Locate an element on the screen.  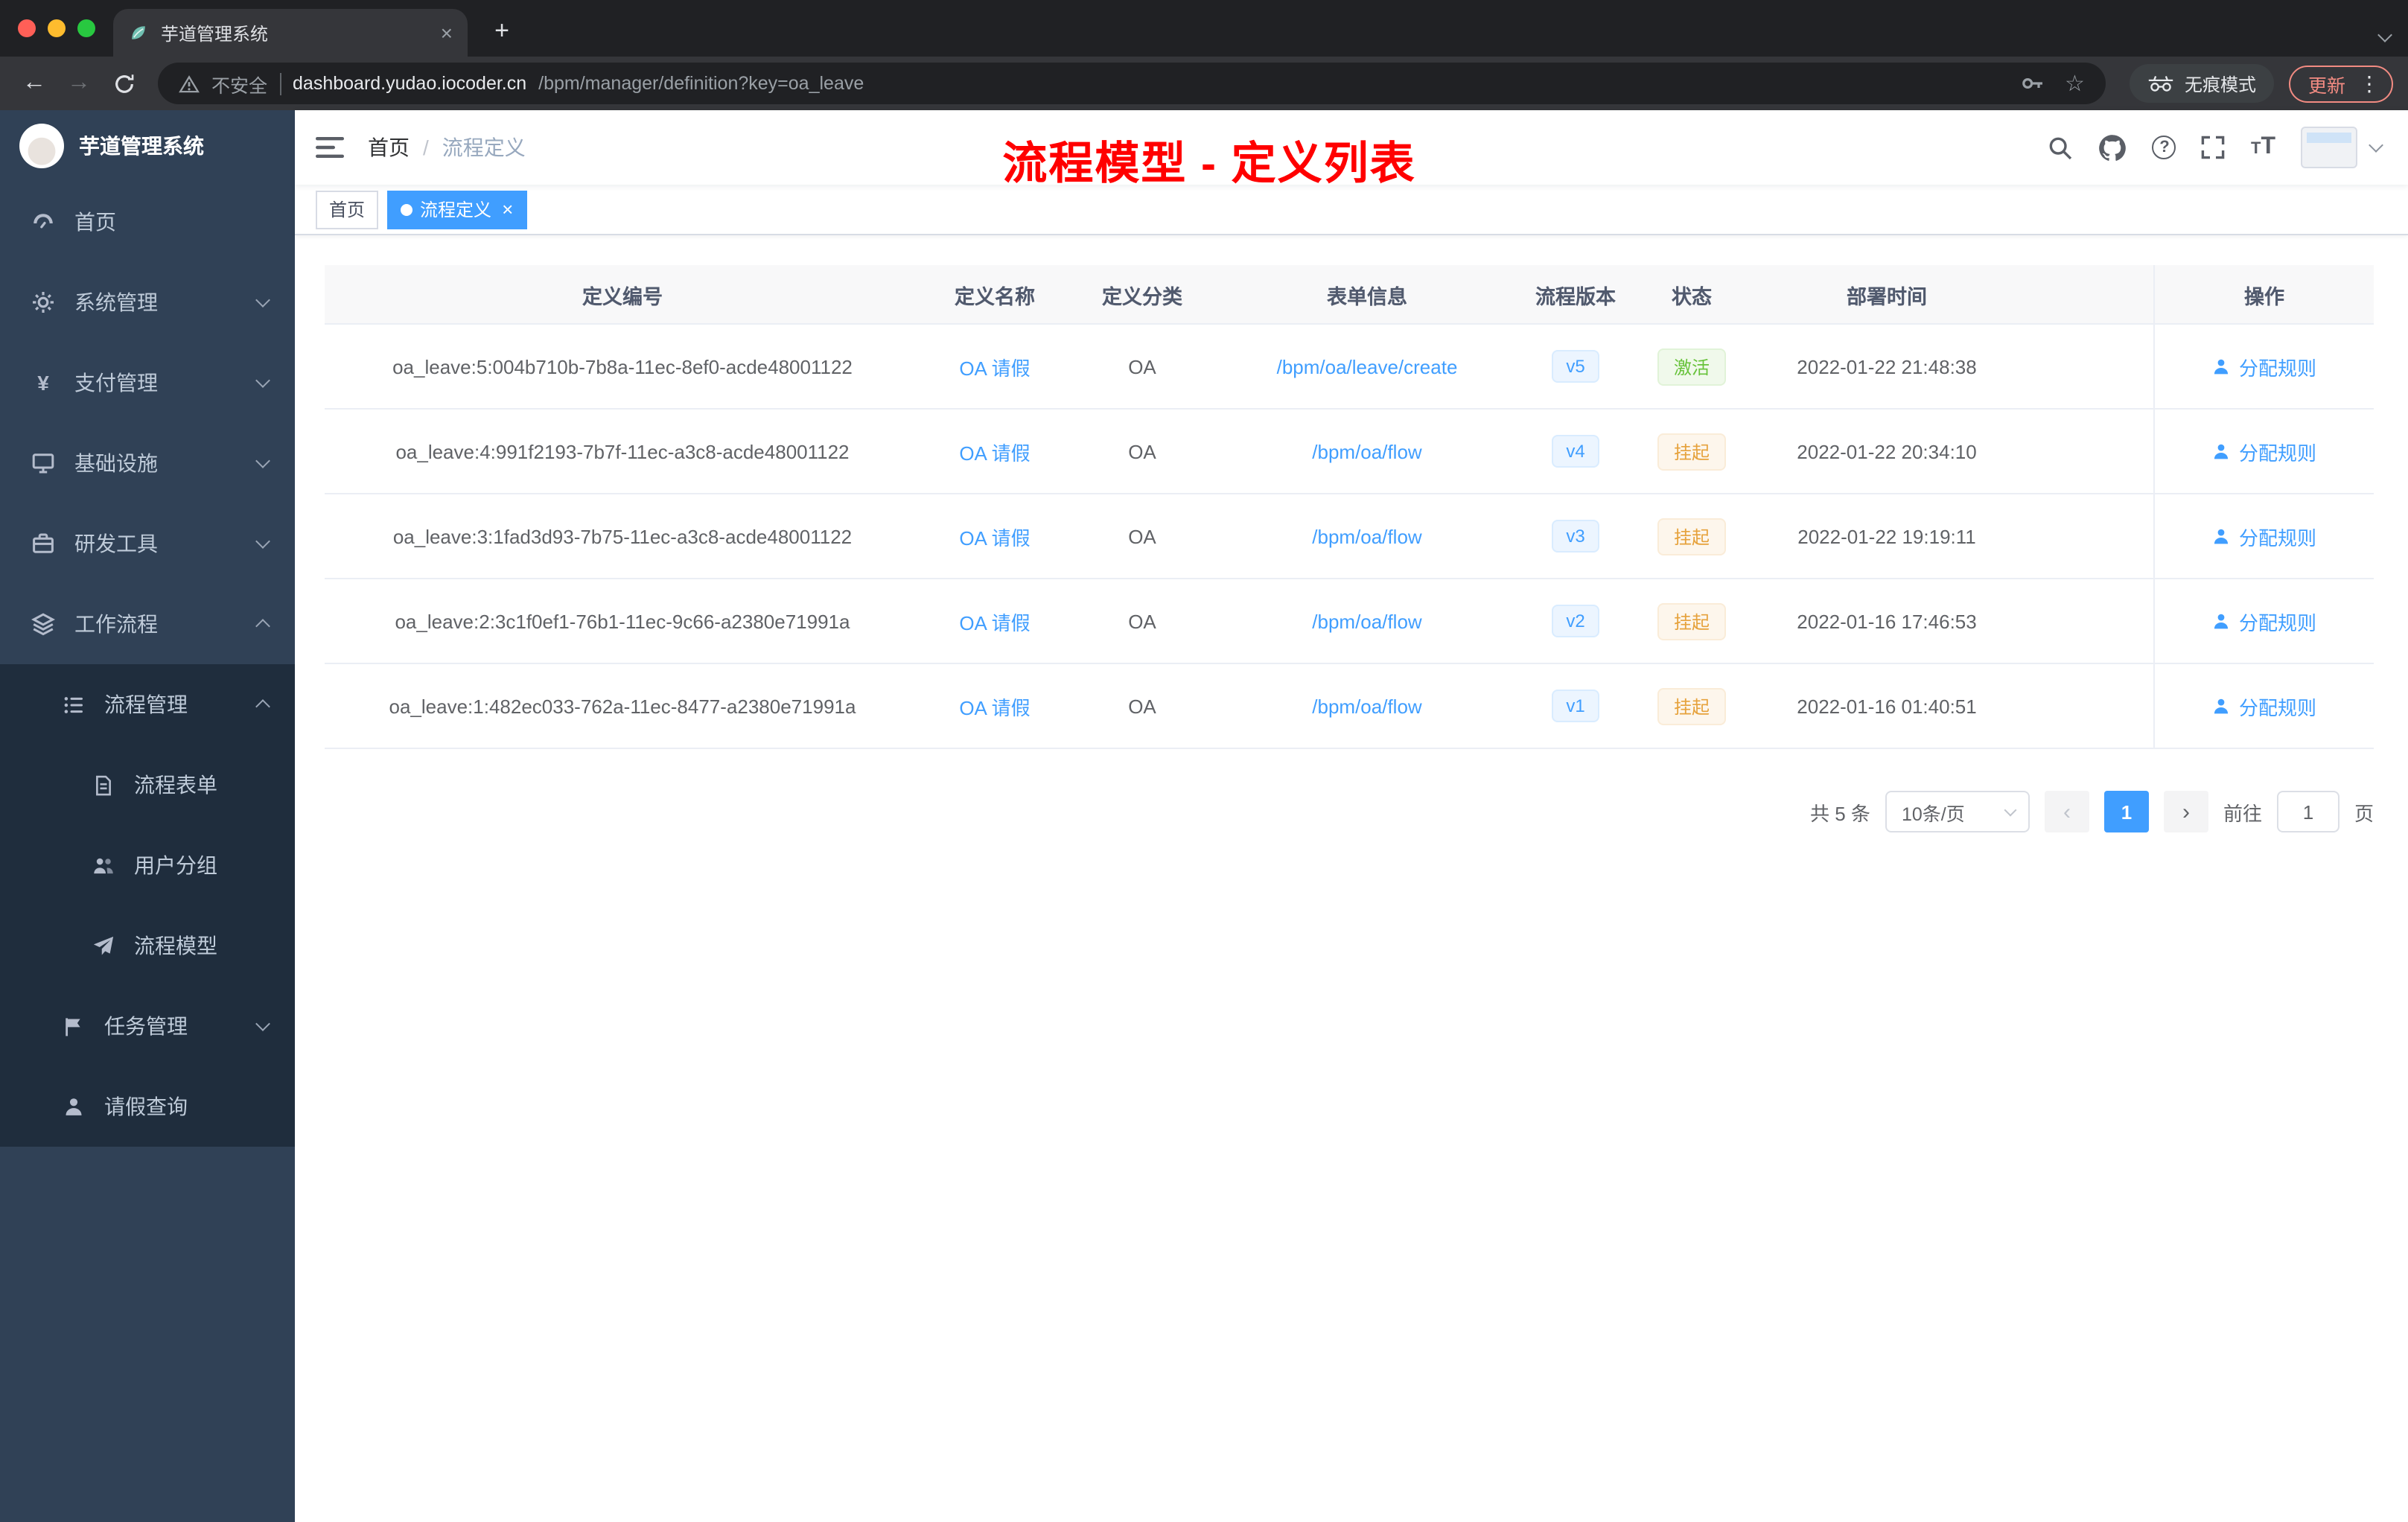
sidebar-item-task-manage: 任务管理 is located at coordinates (147, 1026).